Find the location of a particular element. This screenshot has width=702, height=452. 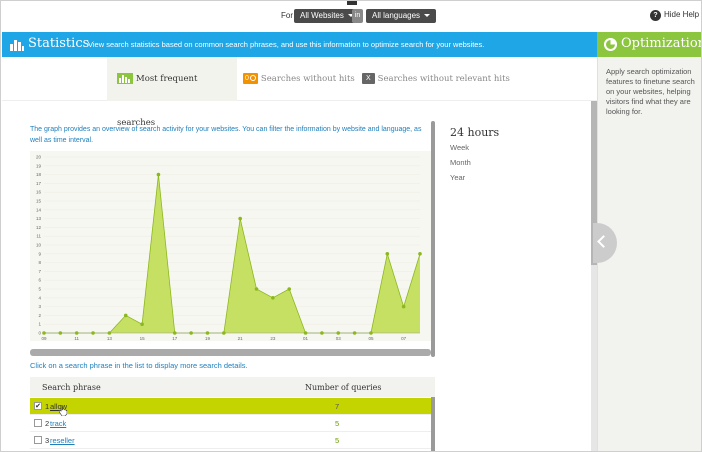

x-tick-label: 07 is located at coordinates (404, 338).